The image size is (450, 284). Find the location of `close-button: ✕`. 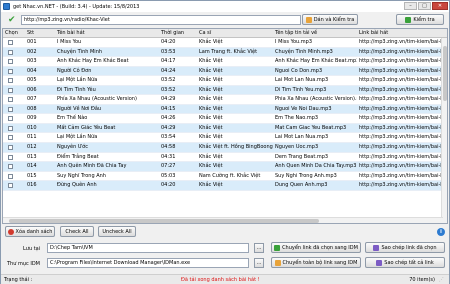

close-button: ✕ is located at coordinates (440, 6).